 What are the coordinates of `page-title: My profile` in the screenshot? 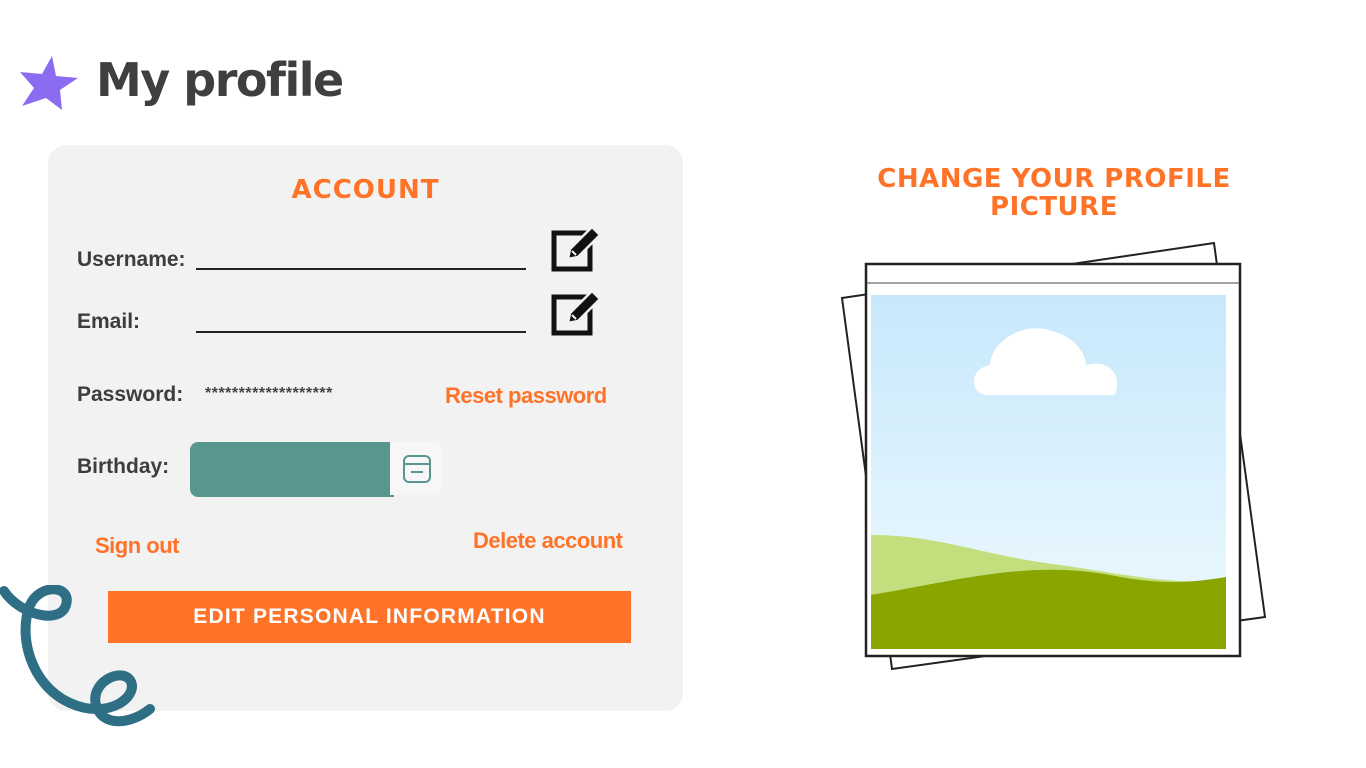 It's located at (220, 80).